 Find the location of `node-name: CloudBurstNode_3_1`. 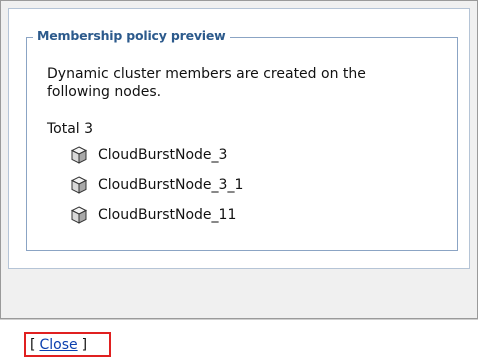

node-name: CloudBurstNode_3_1 is located at coordinates (171, 185).